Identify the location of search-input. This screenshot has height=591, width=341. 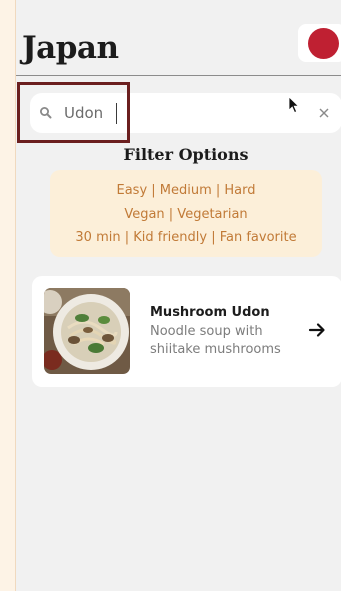
(179, 113).